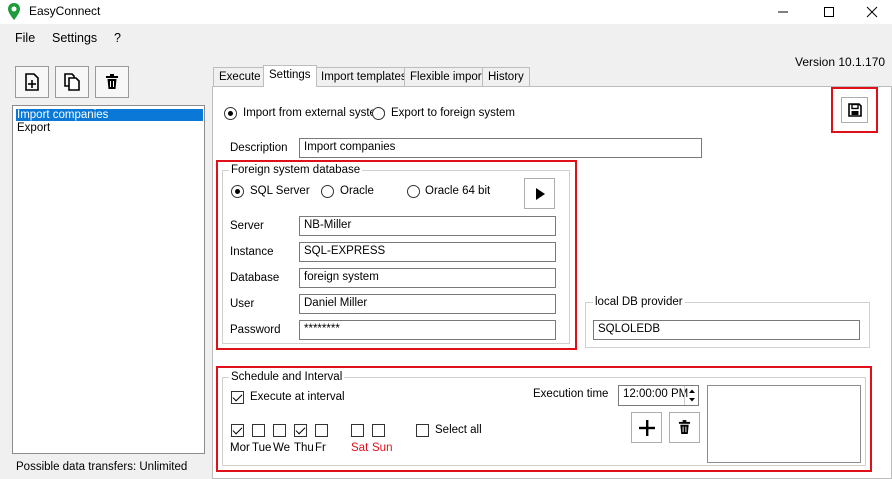 The image size is (892, 479). I want to click on day-label-wed: We, so click(282, 448).